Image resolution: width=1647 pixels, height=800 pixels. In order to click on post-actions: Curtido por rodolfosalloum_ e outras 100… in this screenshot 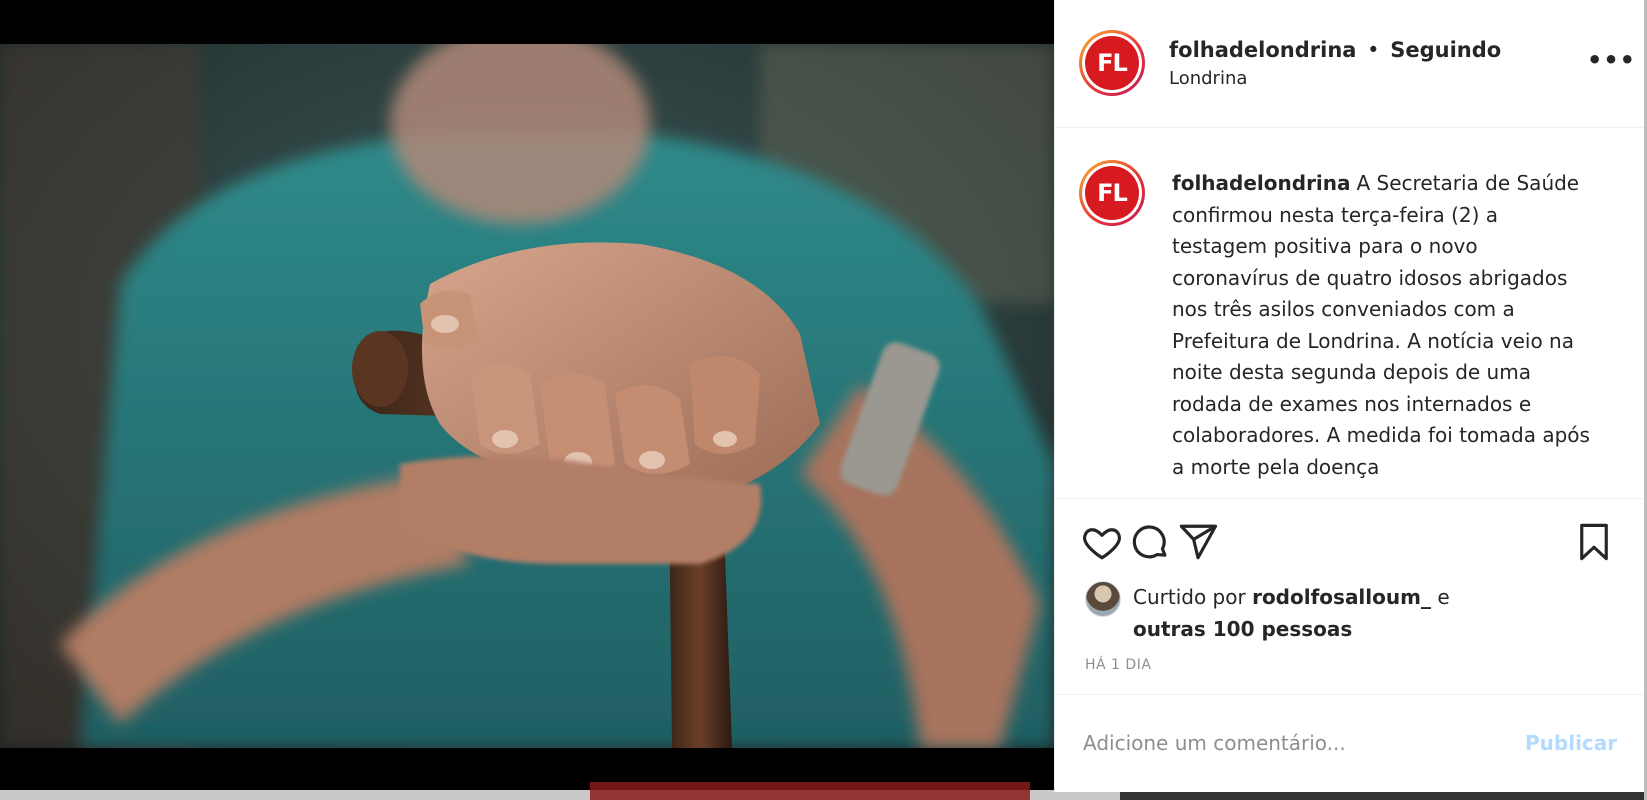, I will do `click(1350, 596)`.